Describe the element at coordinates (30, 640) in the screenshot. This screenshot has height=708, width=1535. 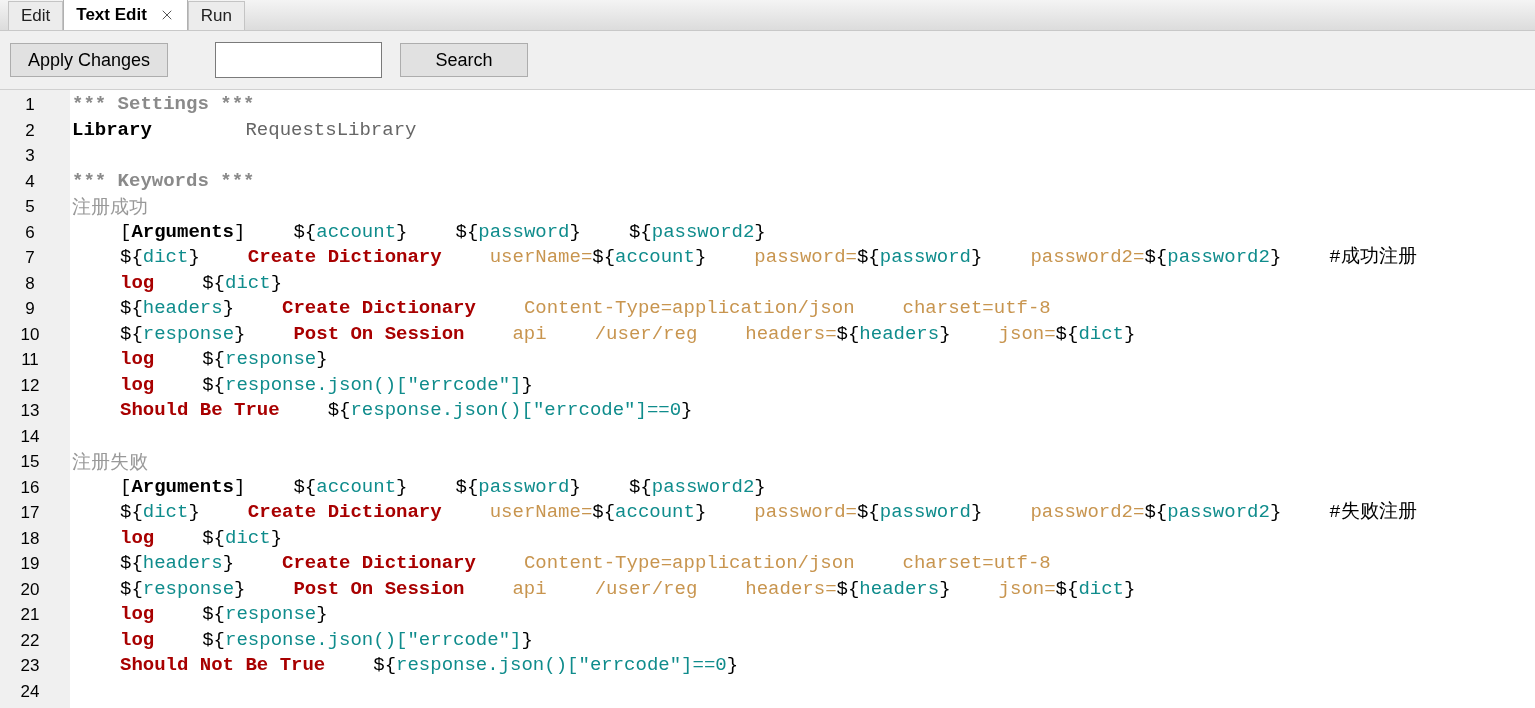
I see `line-number: 22` at that location.